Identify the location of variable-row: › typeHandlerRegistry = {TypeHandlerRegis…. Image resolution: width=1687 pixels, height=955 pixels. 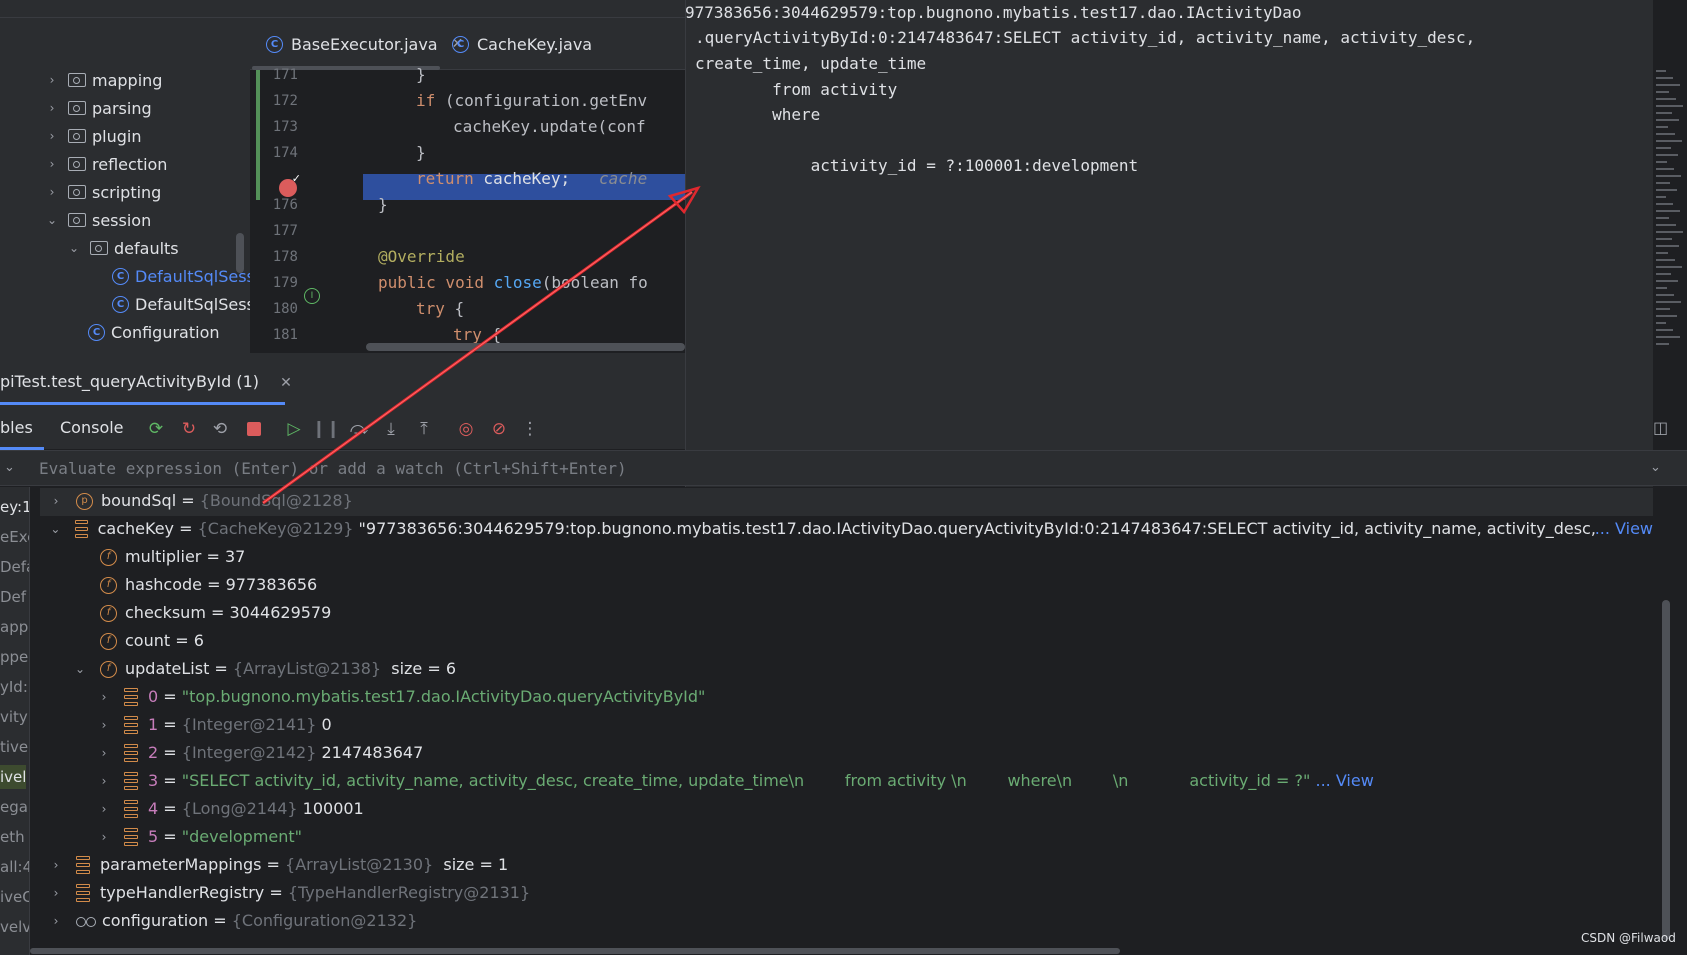
(289, 893).